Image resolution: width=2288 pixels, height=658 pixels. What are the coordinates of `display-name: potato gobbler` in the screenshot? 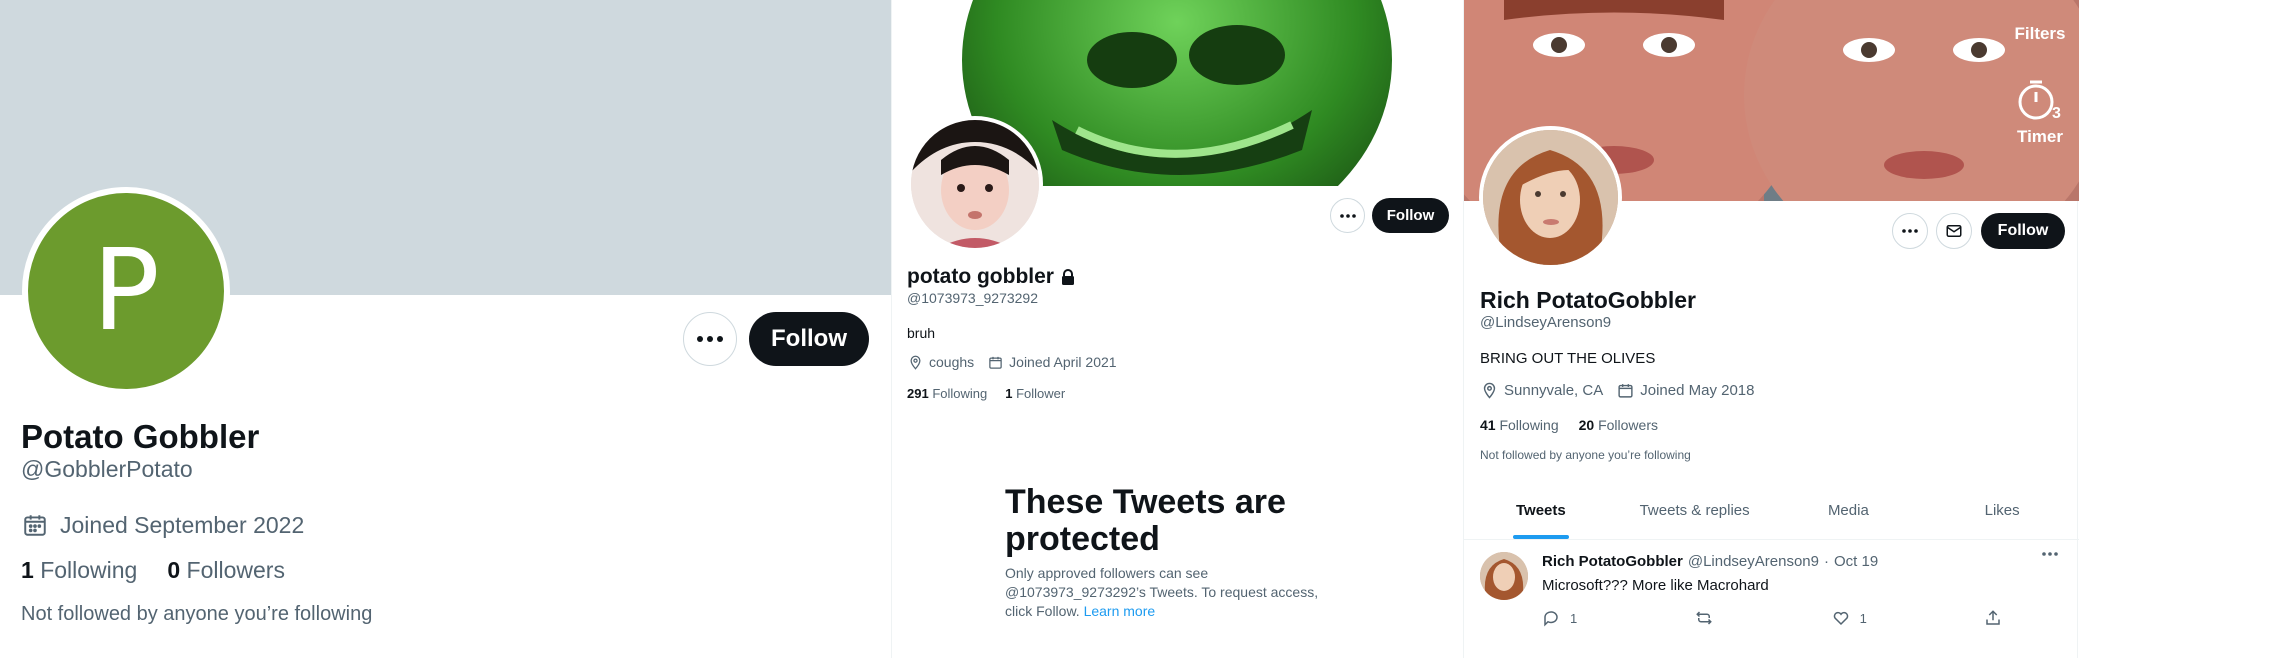 It's located at (980, 276).